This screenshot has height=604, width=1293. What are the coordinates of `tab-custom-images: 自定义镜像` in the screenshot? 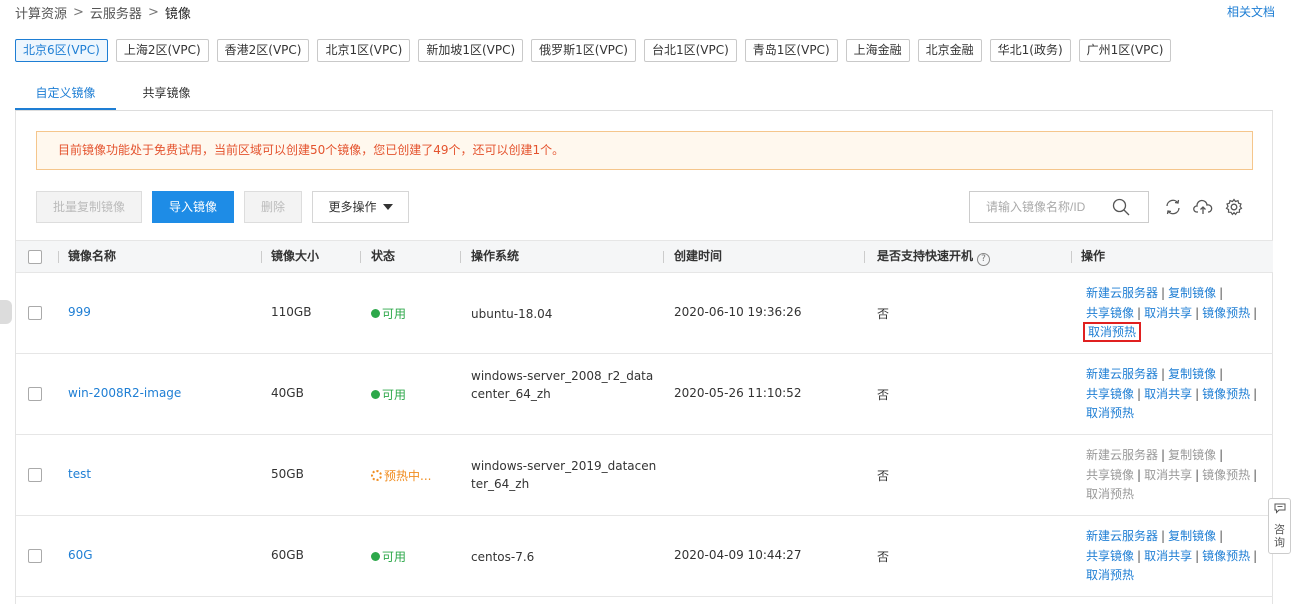 It's located at (65, 93).